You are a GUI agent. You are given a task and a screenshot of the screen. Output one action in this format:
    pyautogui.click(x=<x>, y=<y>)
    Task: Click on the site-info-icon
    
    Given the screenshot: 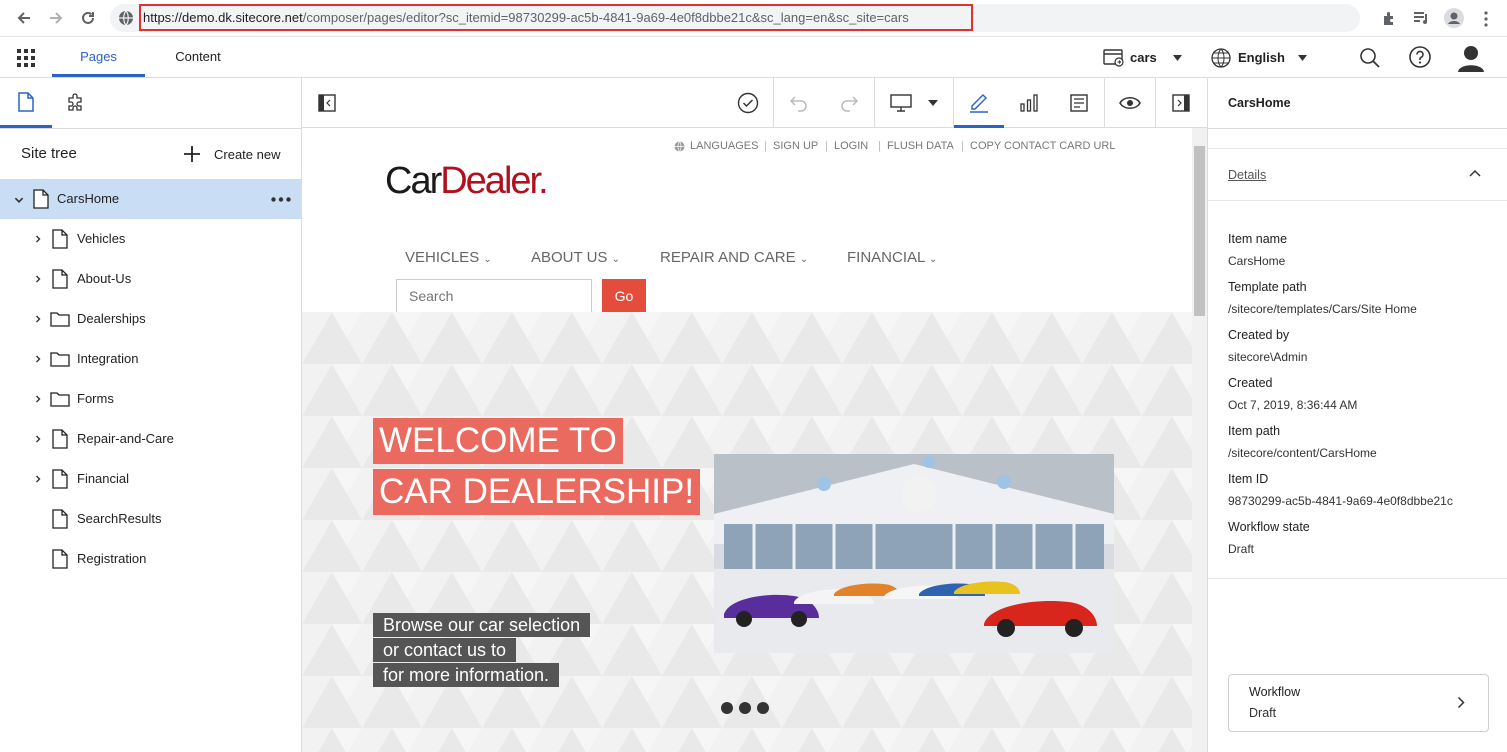 What is the action you would take?
    pyautogui.click(x=126, y=18)
    